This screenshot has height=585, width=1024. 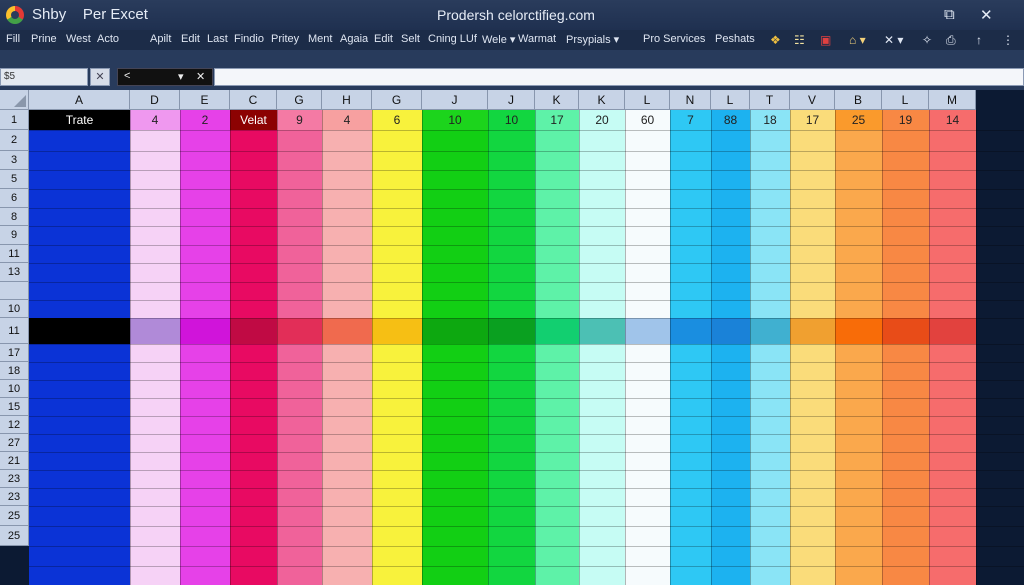 What do you see at coordinates (217, 39) in the screenshot?
I see `menu-item: Last` at bounding box center [217, 39].